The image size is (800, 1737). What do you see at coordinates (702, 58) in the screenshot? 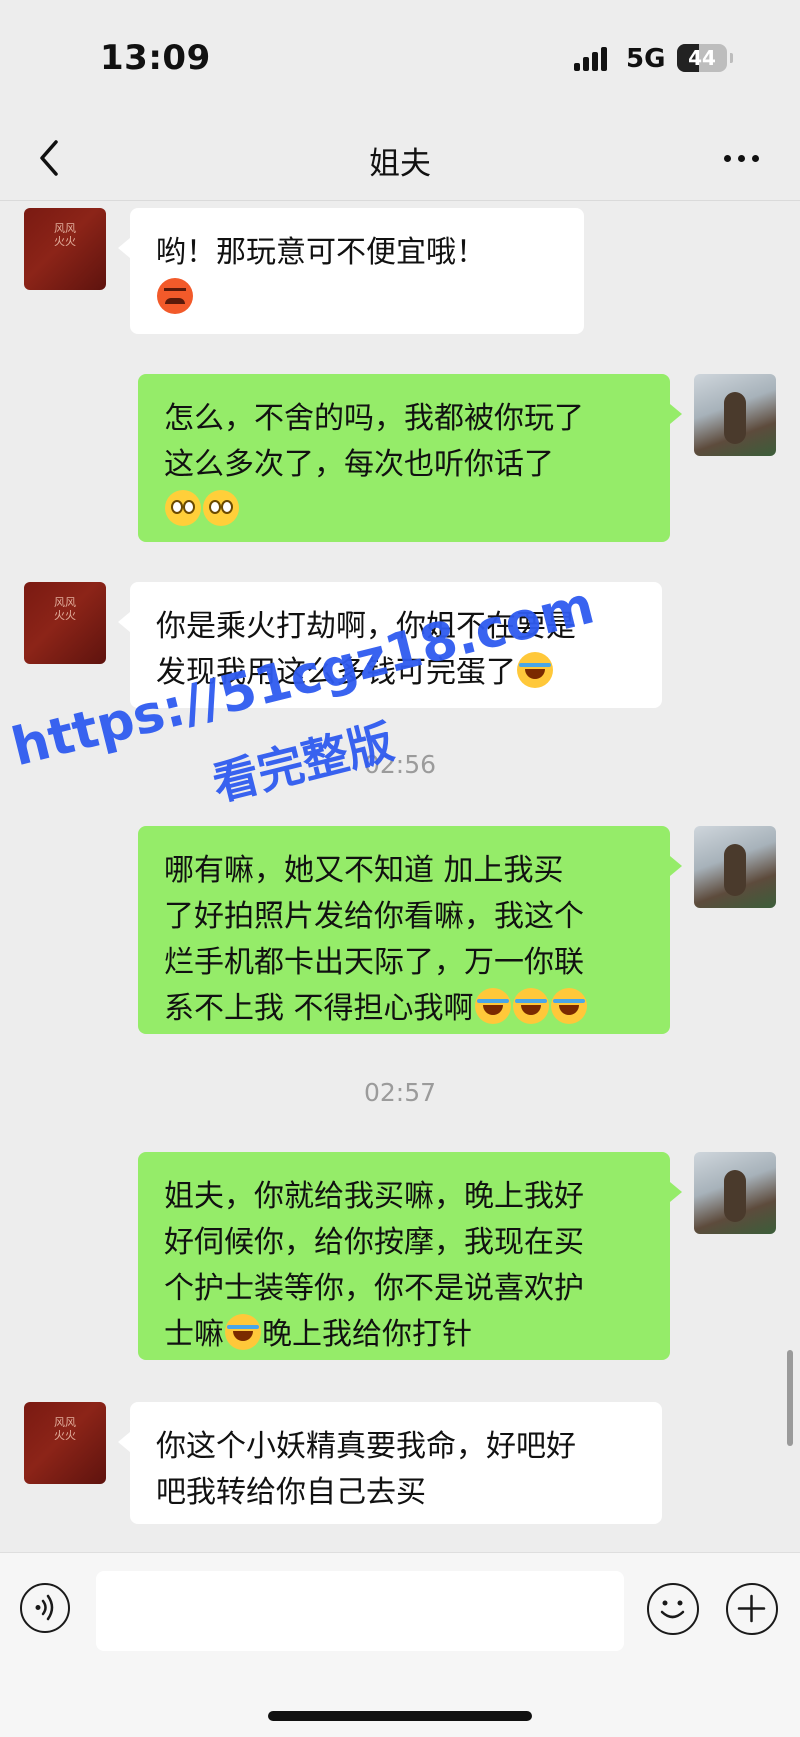
I see `battery-level: 44` at bounding box center [702, 58].